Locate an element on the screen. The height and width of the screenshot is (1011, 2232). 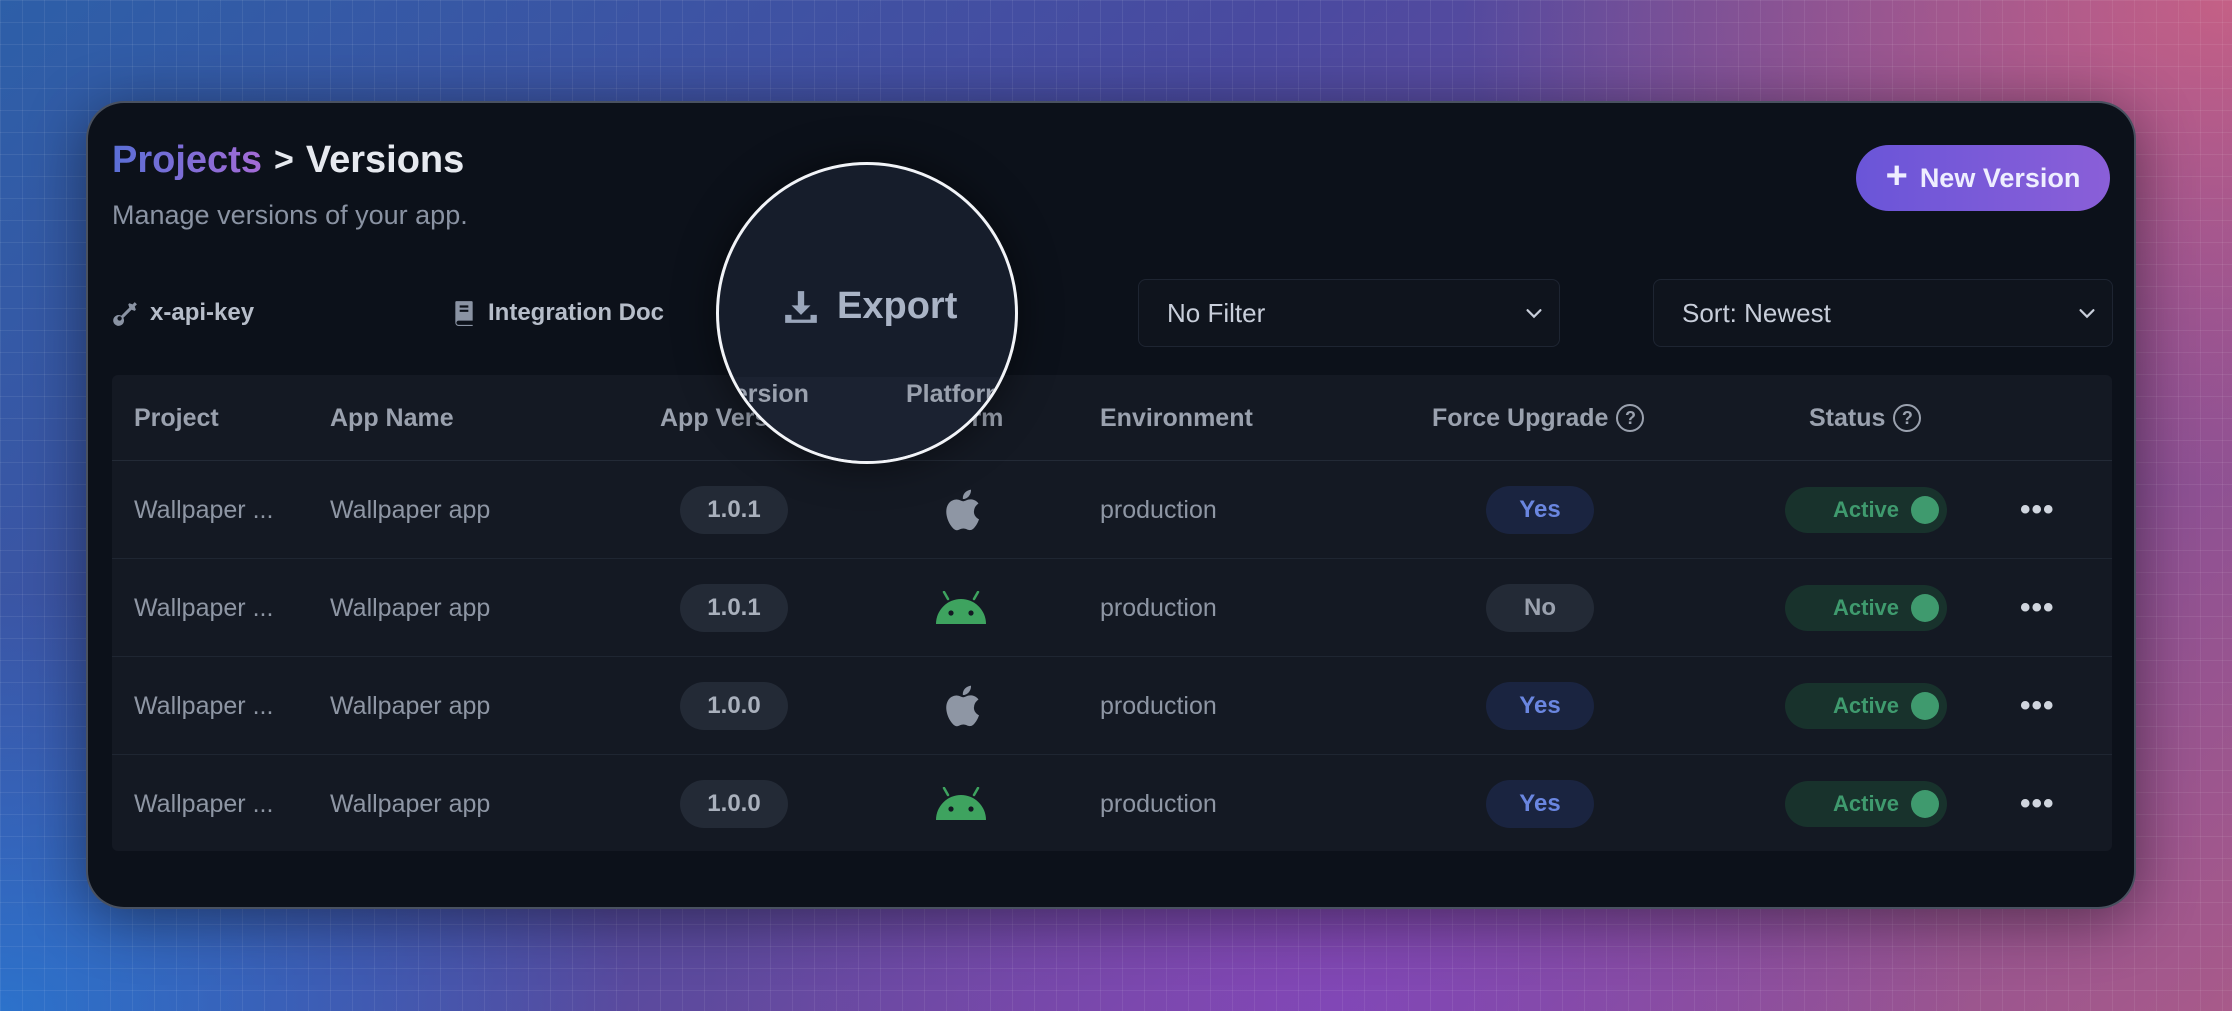
export-label: Export is located at coordinates (897, 306).